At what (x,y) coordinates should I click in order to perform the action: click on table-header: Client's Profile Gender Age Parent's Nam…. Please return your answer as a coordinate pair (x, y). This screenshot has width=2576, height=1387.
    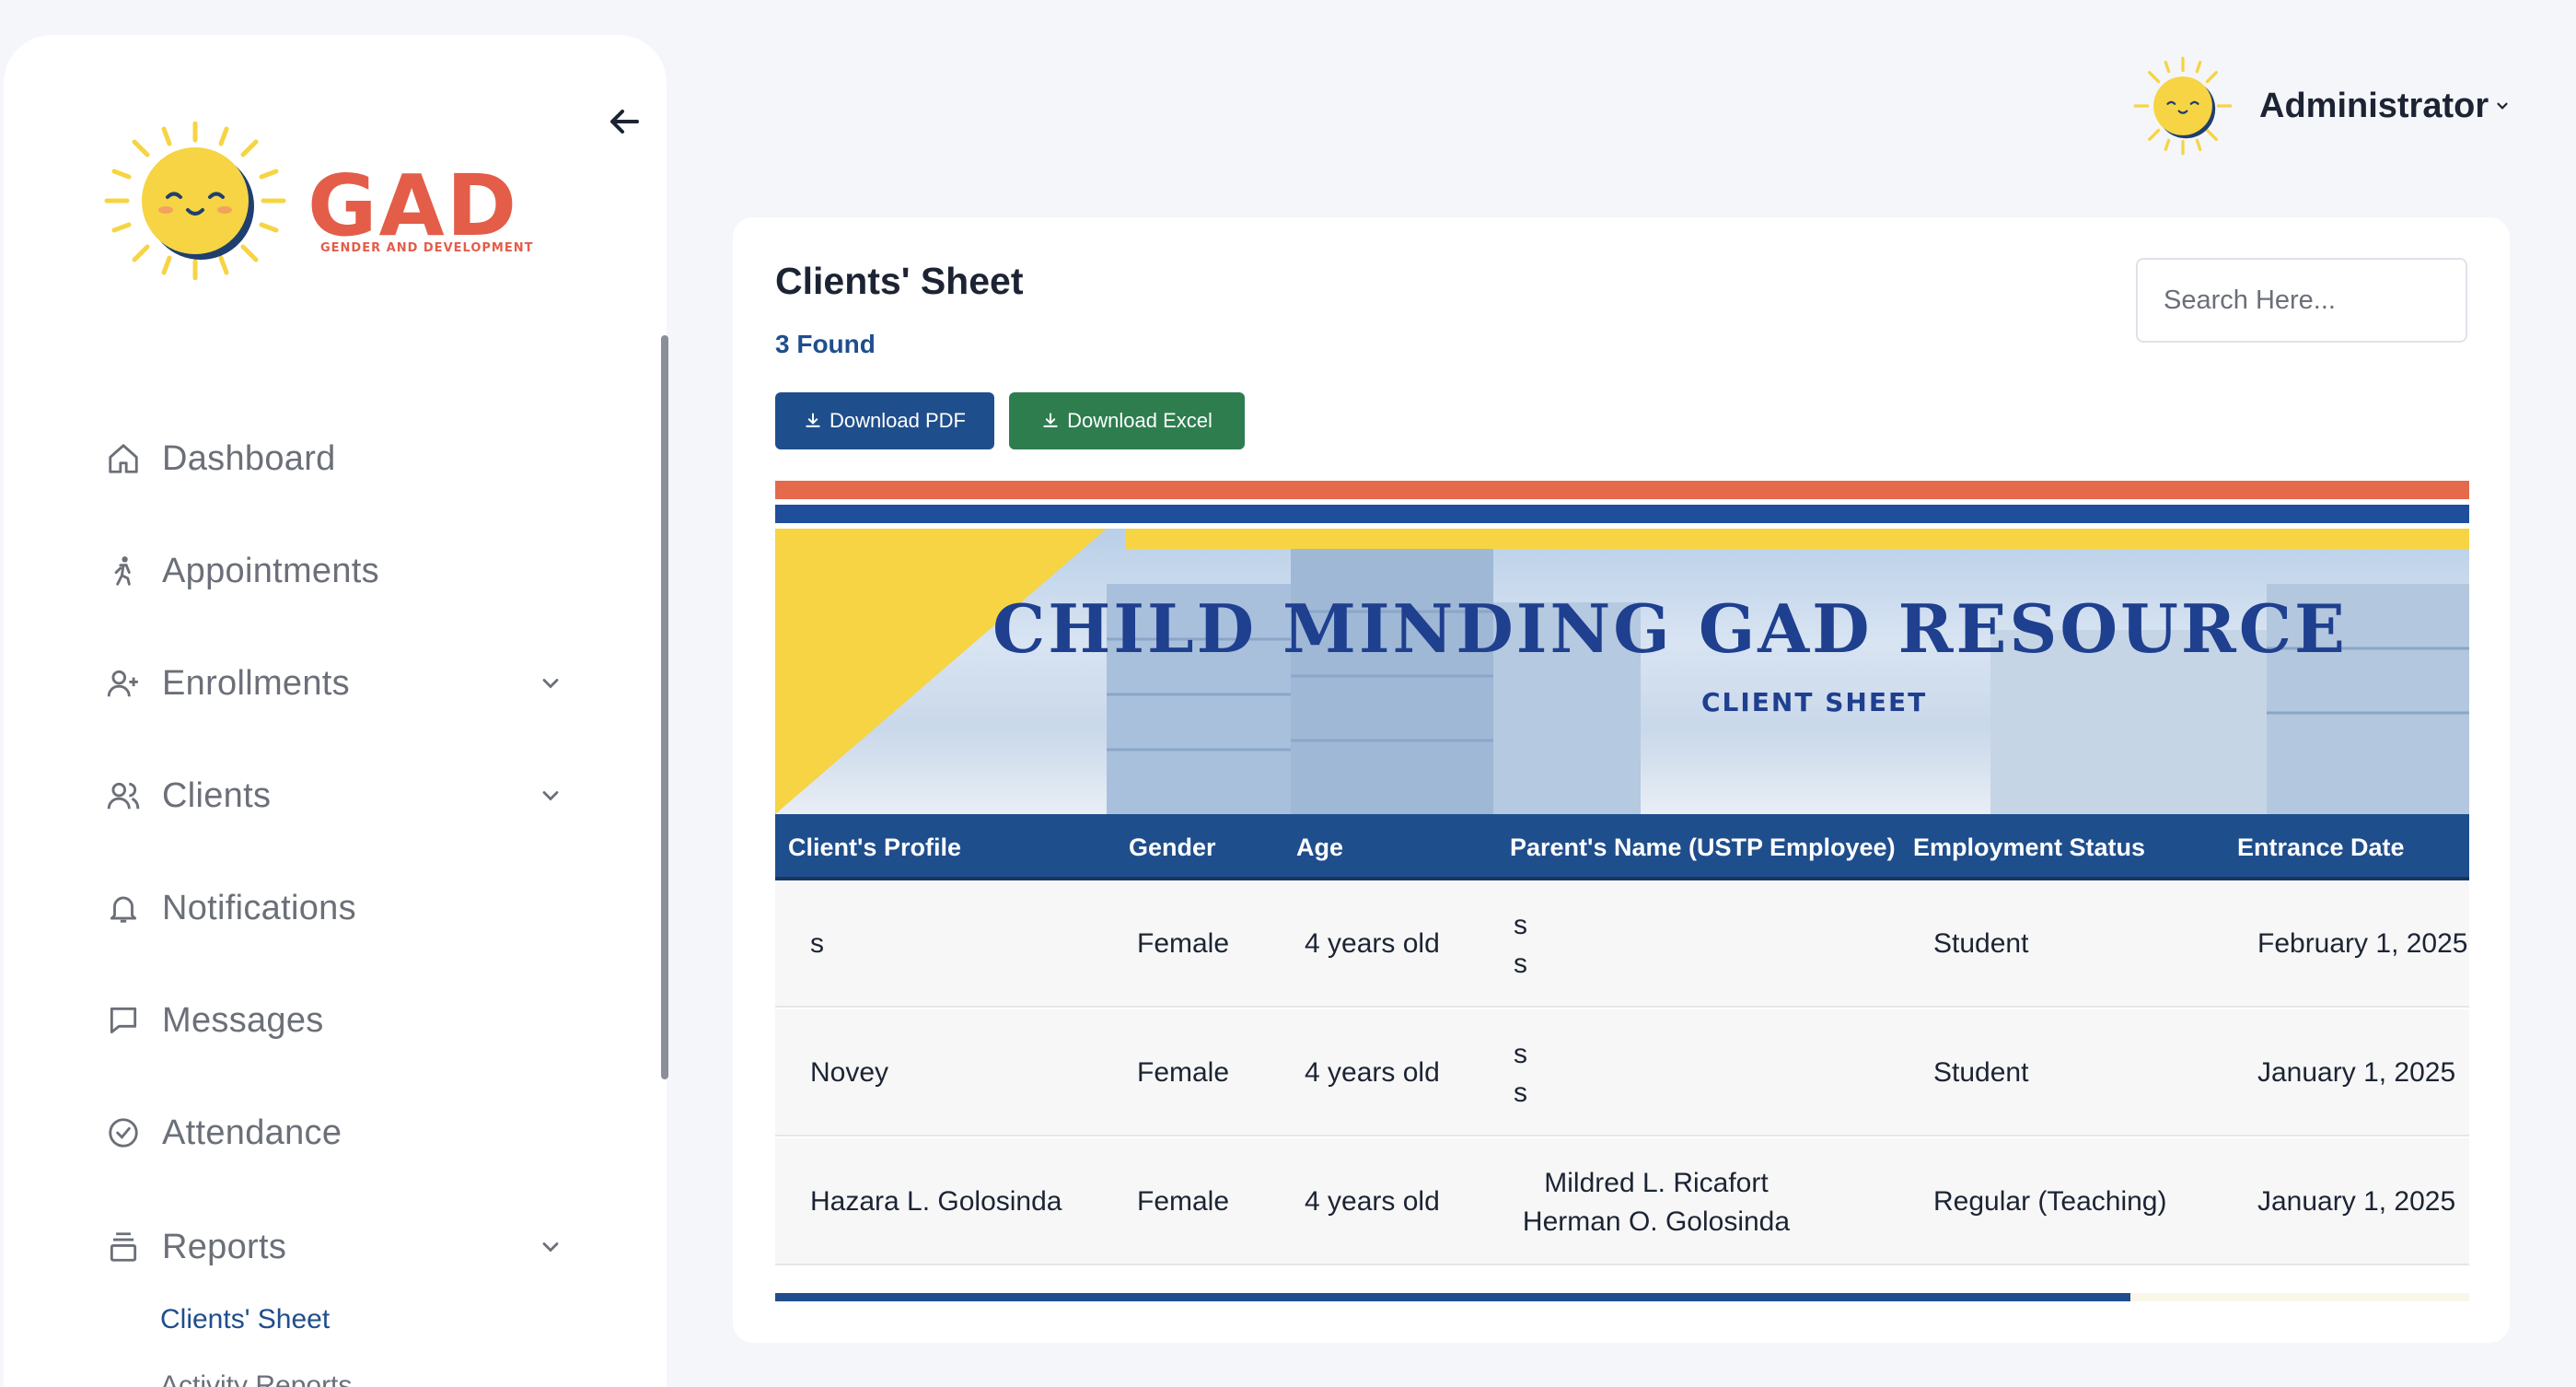
    Looking at the image, I should click on (1622, 847).